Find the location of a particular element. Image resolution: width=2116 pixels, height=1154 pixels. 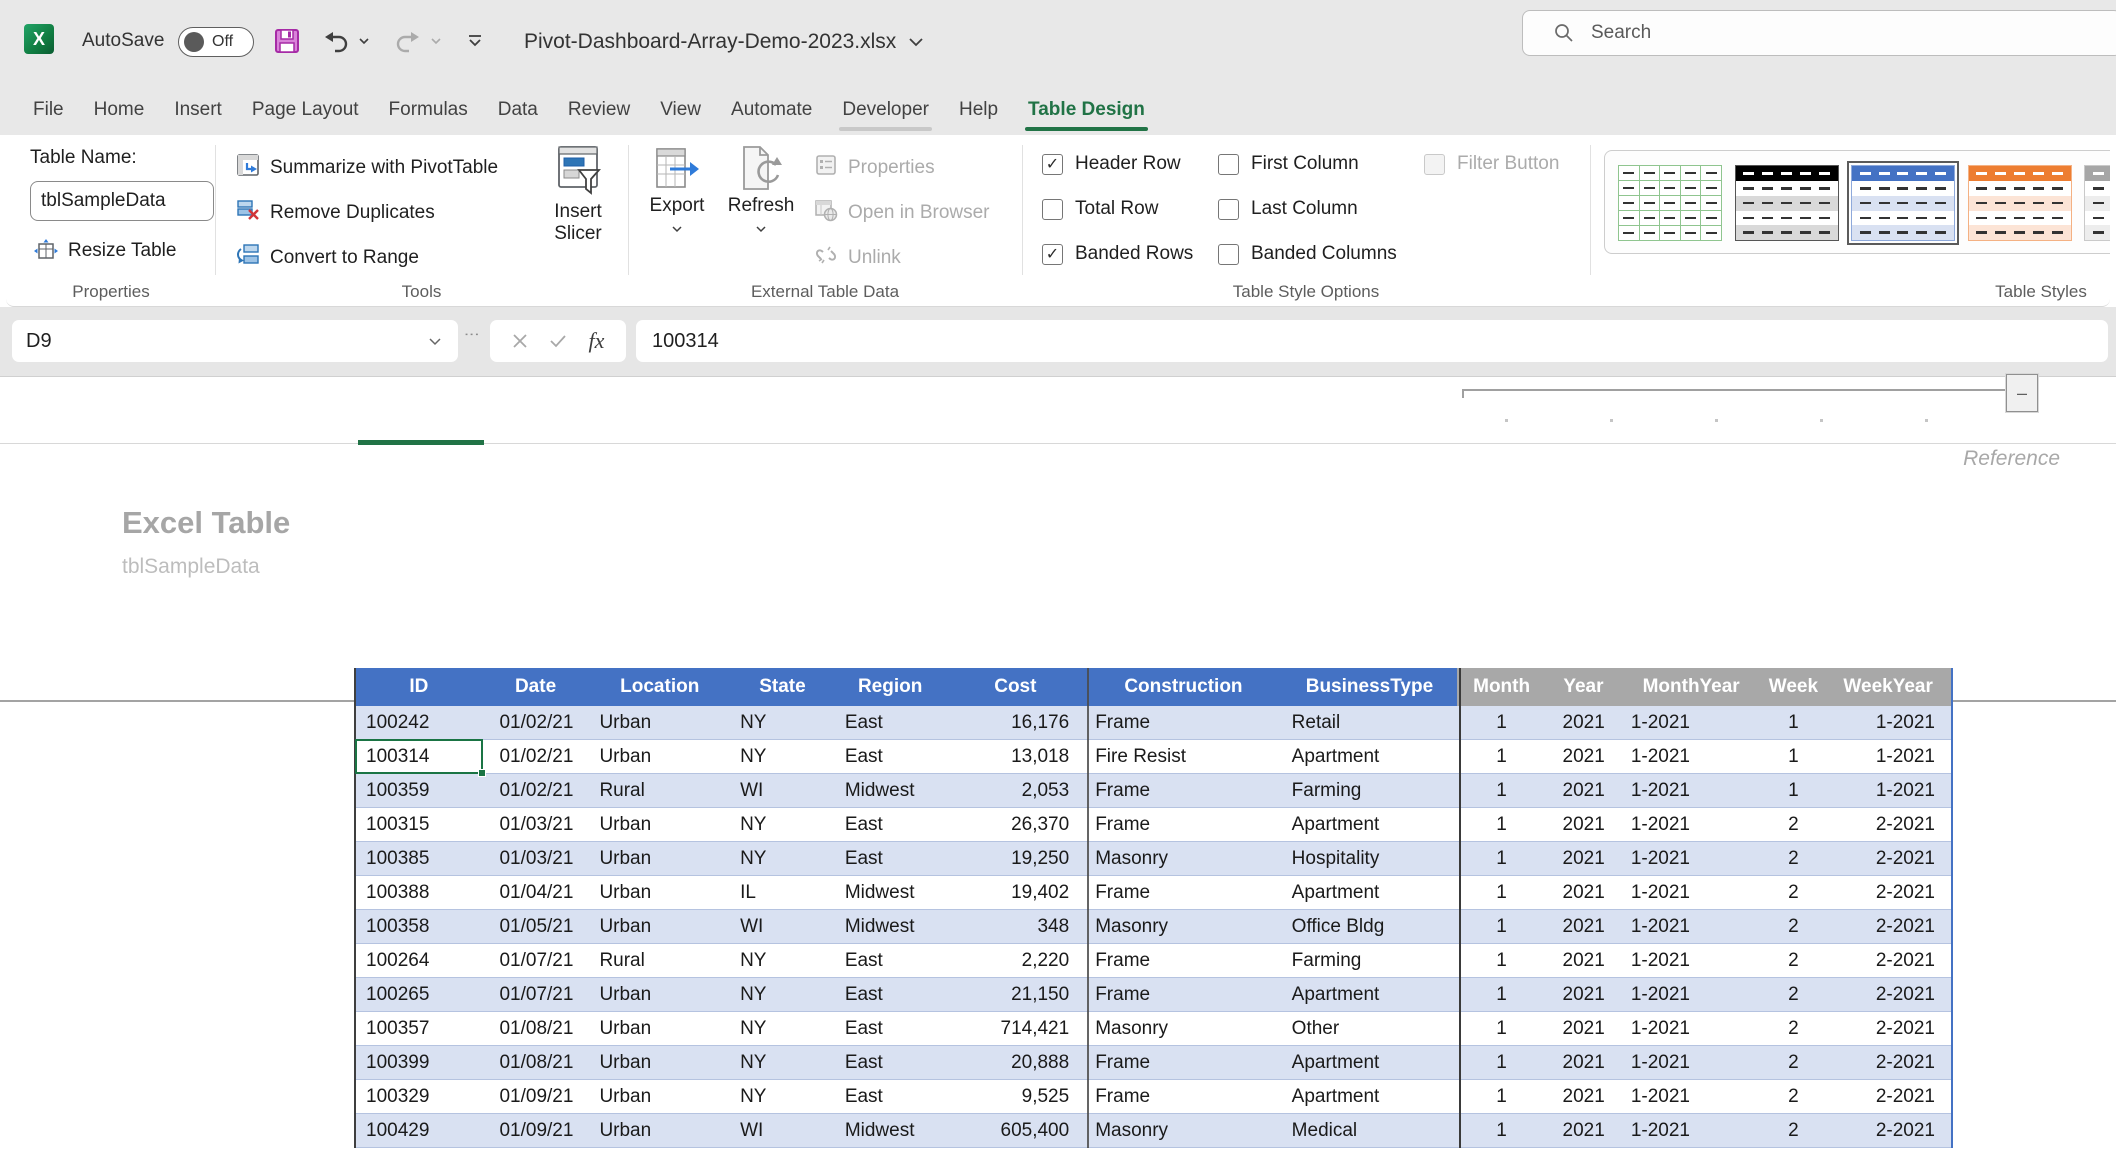

cell-id: 100242 is located at coordinates (419, 722).